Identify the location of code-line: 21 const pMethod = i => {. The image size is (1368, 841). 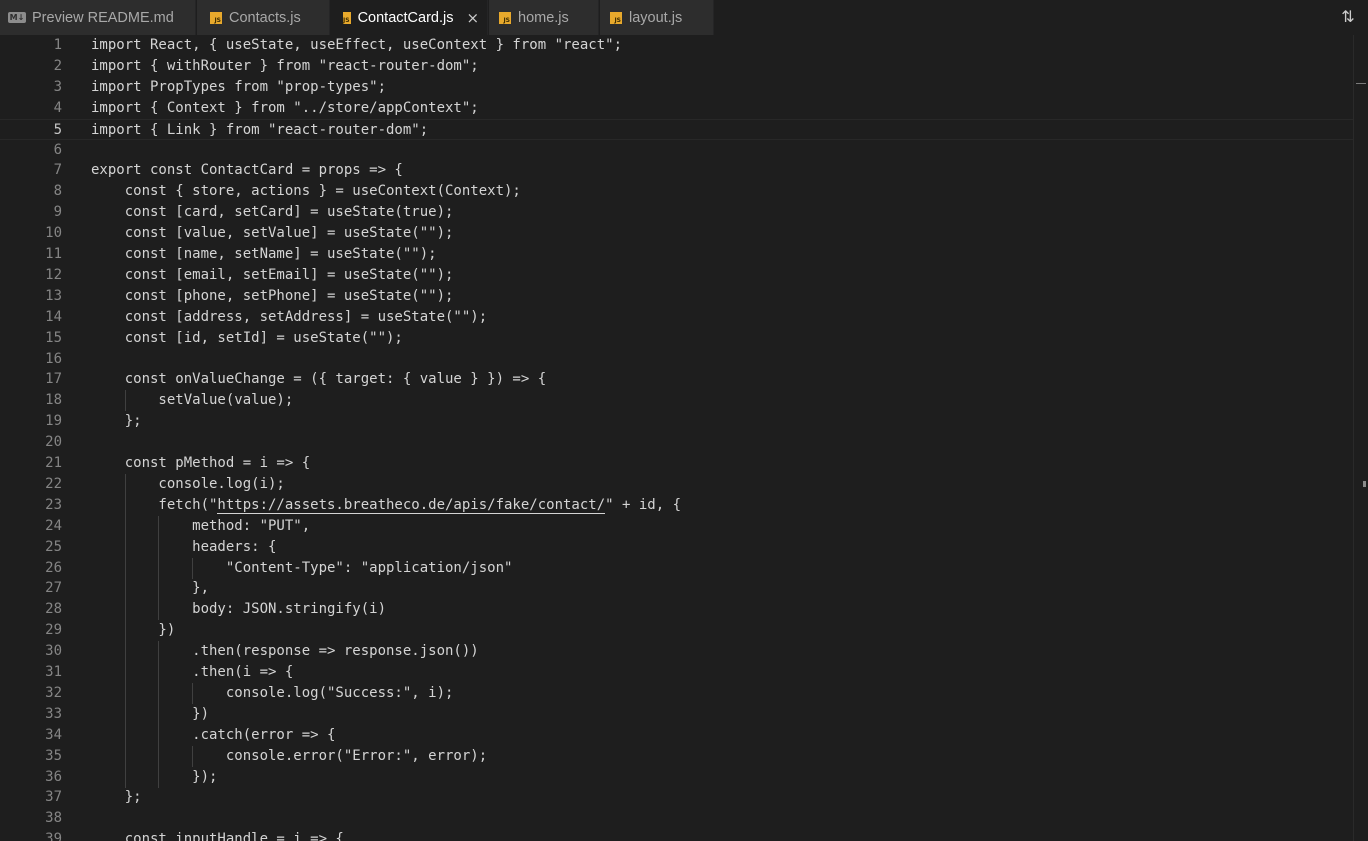
(678, 463).